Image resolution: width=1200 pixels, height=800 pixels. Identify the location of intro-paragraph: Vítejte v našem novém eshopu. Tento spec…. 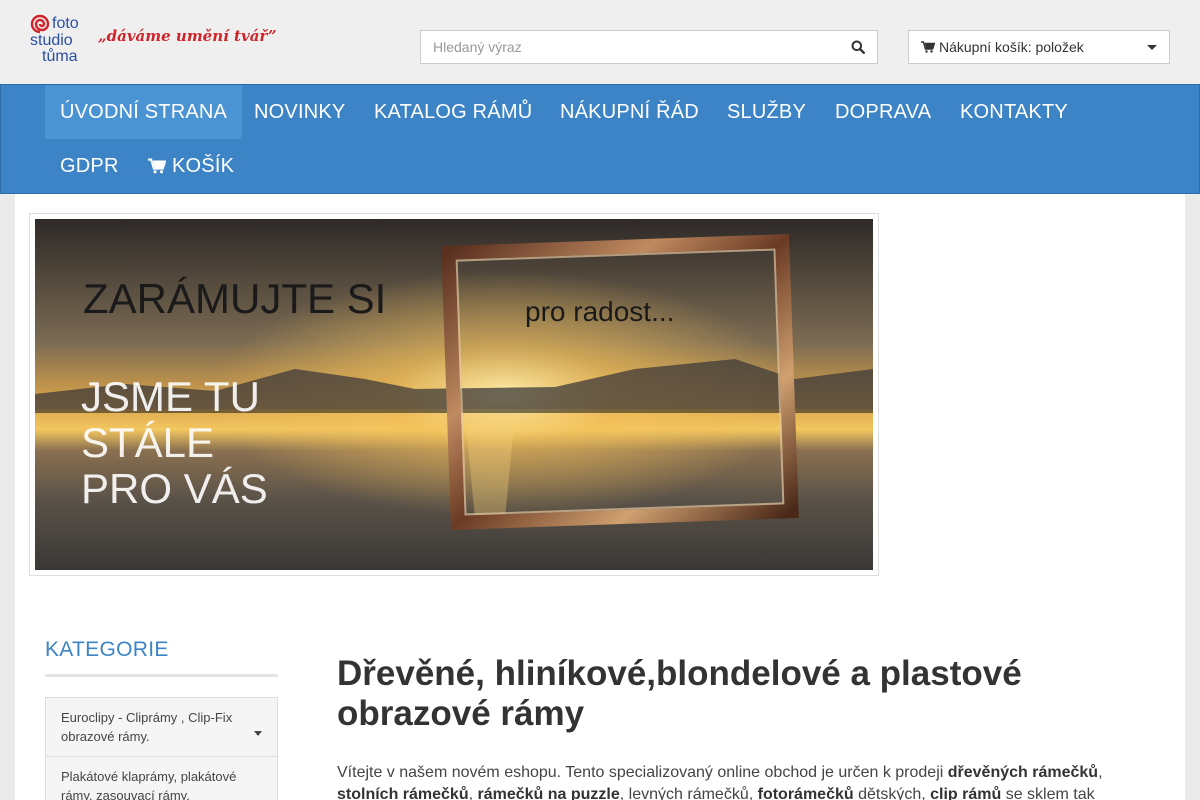
(752, 781).